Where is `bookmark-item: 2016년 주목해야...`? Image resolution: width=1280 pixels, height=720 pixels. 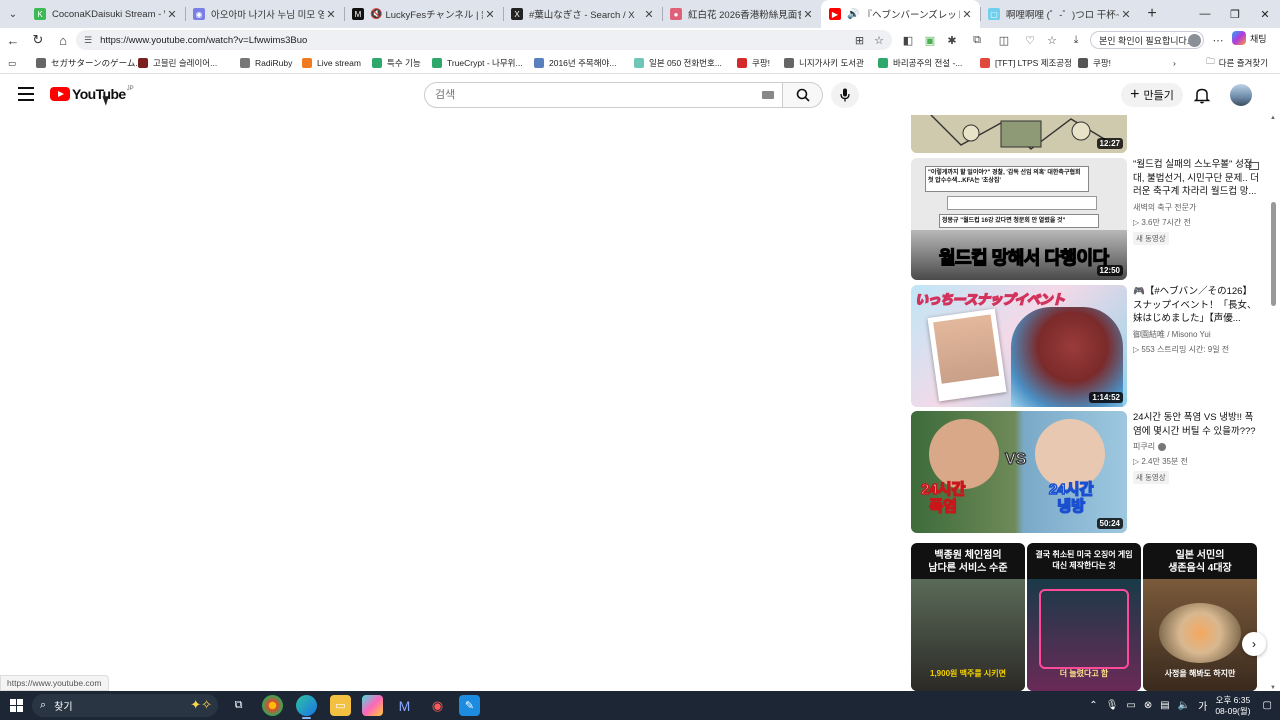
bookmark-item: 2016년 주목해야... is located at coordinates (575, 63).